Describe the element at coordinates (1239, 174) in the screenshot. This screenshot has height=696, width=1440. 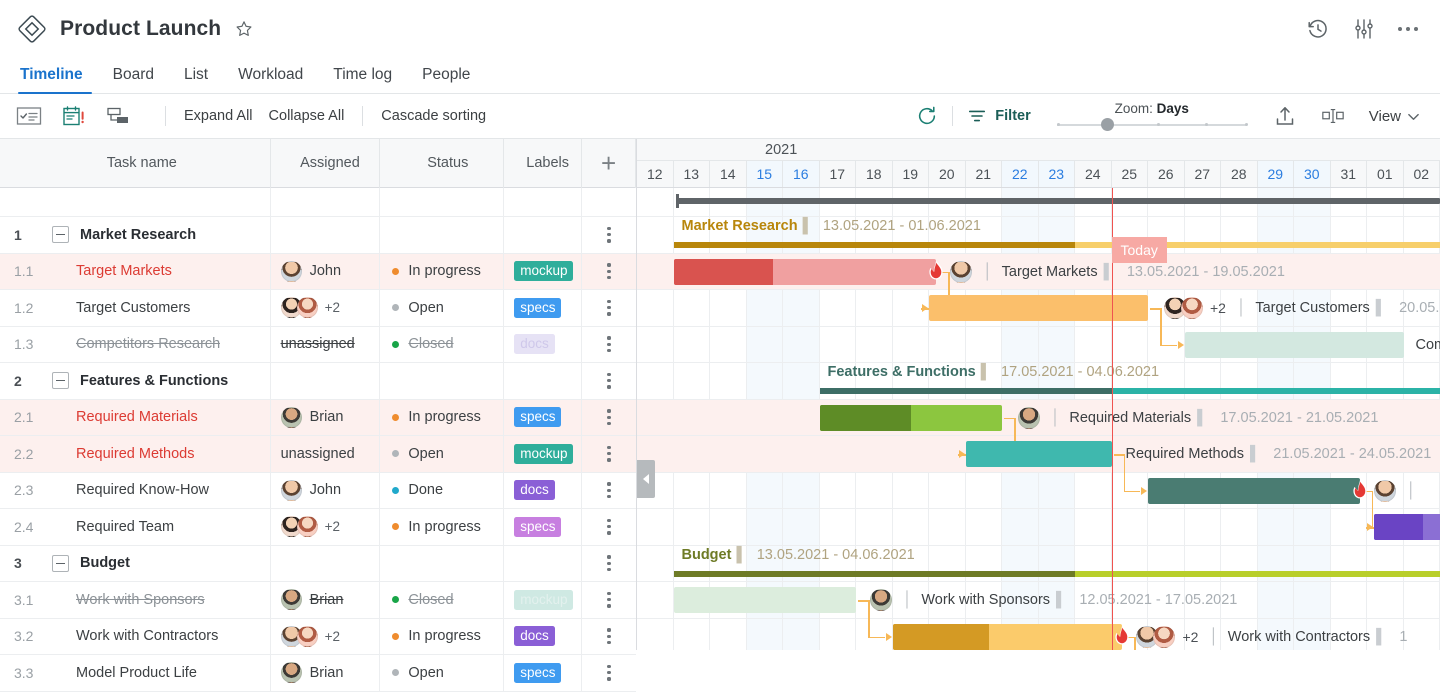
I see `gantt-day-header: 28` at that location.